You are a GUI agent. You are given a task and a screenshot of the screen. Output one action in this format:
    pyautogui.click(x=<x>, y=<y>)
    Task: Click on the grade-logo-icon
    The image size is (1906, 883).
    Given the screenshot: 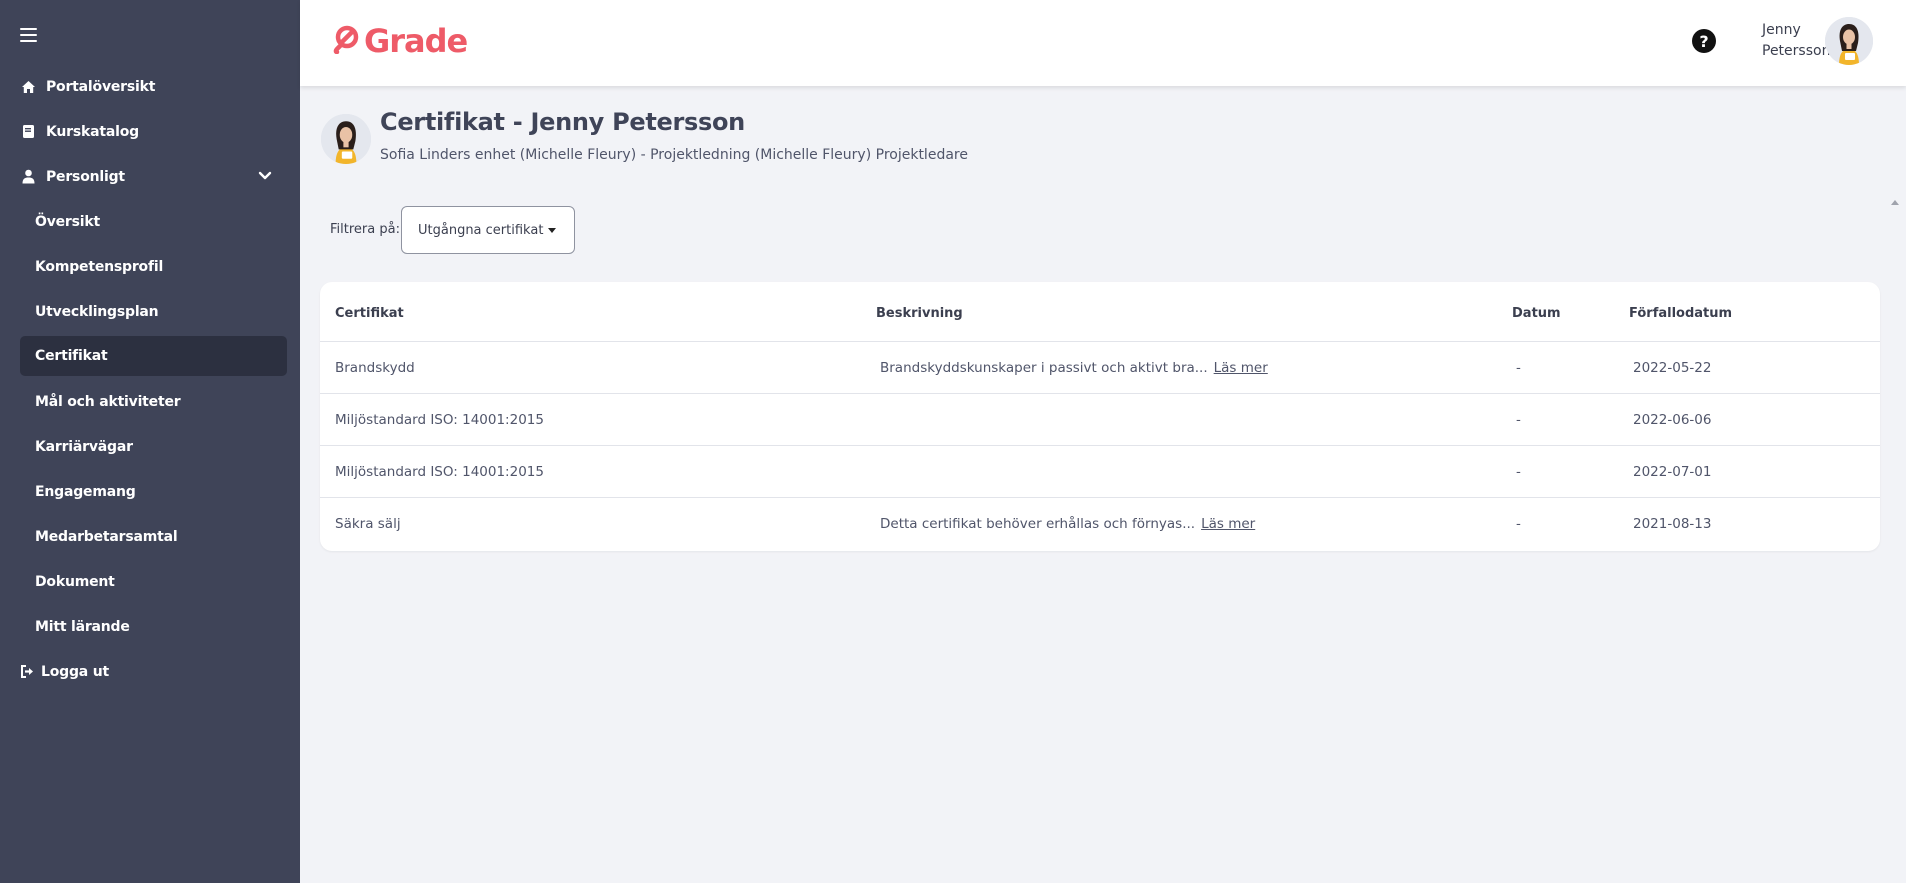 What is the action you would take?
    pyautogui.click(x=346, y=41)
    